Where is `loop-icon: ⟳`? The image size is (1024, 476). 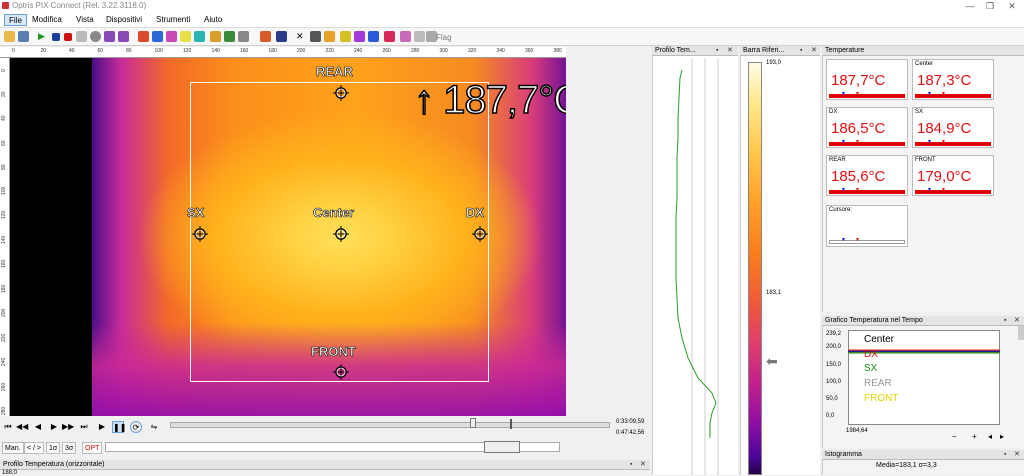
loop-icon: ⟳ is located at coordinates (136, 427).